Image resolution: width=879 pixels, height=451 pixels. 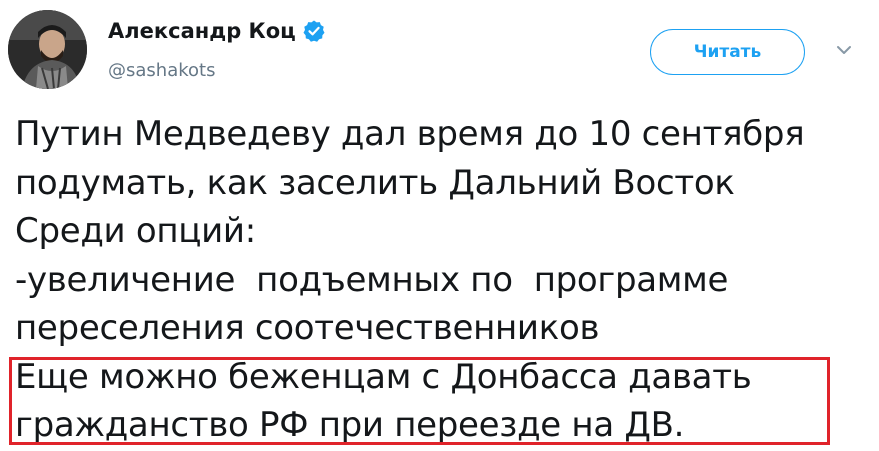 I want to click on avatar-photo, so click(x=47, y=49).